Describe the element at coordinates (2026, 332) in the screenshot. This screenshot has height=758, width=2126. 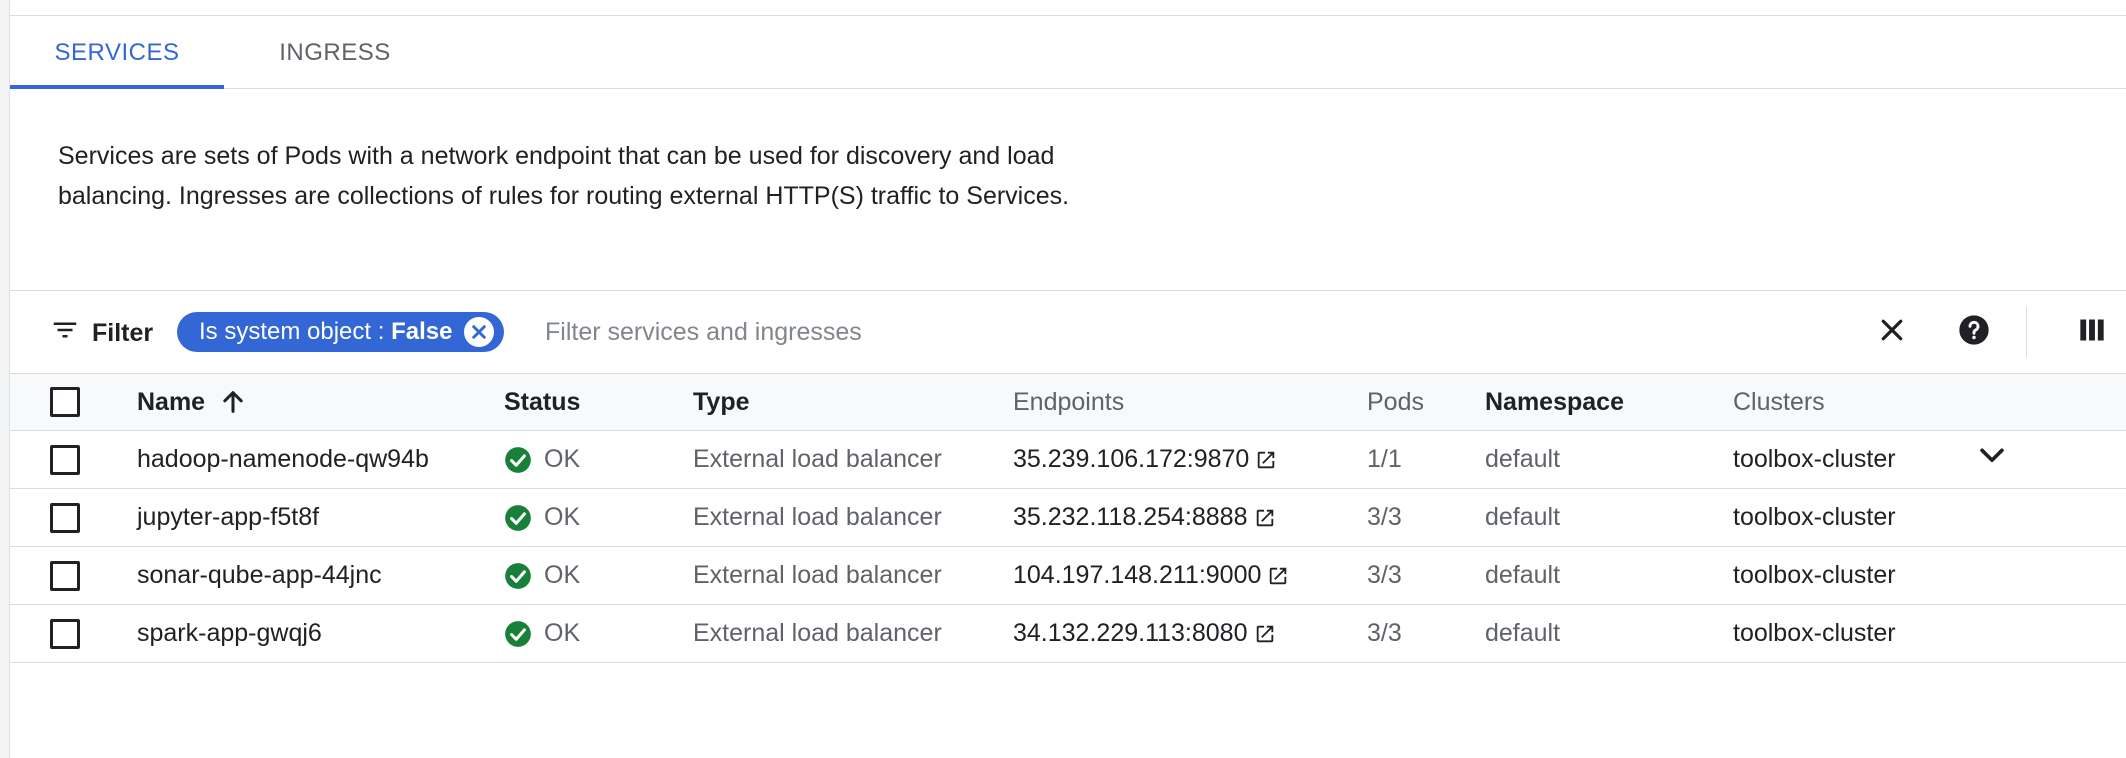
I see `toolbar-divider` at that location.